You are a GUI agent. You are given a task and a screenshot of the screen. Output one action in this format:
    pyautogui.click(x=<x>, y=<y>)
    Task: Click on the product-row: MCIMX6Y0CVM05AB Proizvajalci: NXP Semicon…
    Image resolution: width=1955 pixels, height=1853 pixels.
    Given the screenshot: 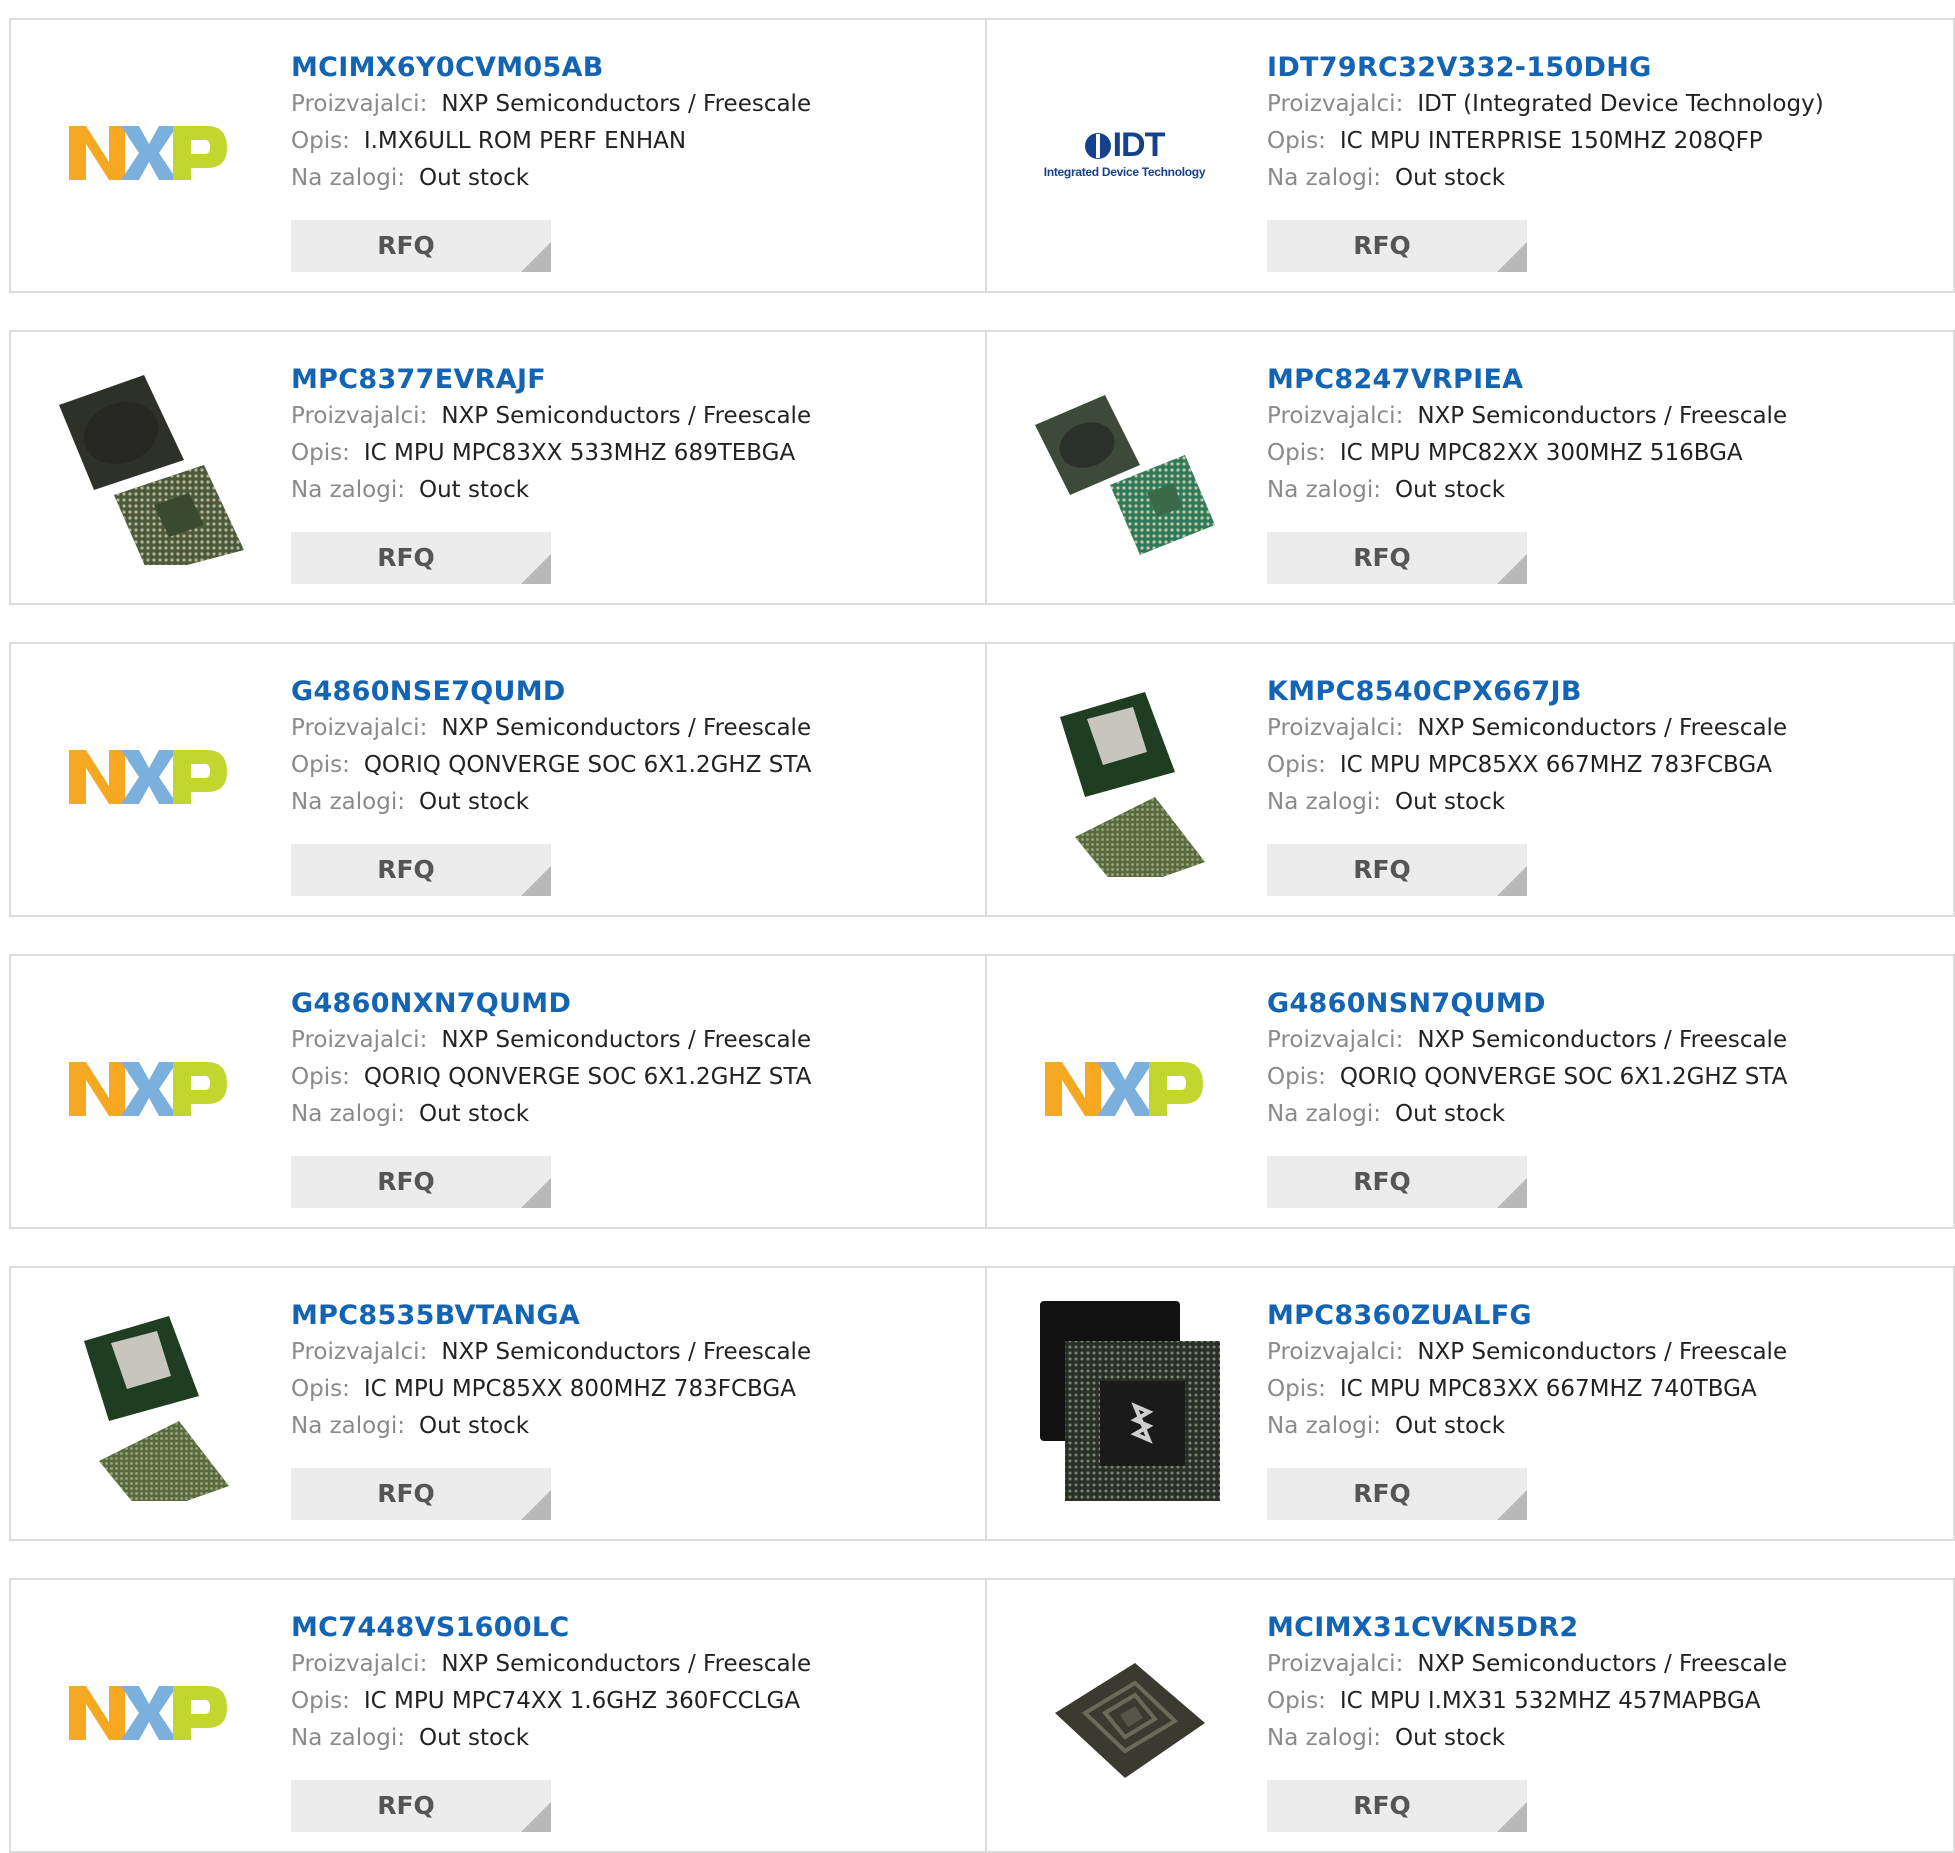 What is the action you would take?
    pyautogui.click(x=982, y=155)
    